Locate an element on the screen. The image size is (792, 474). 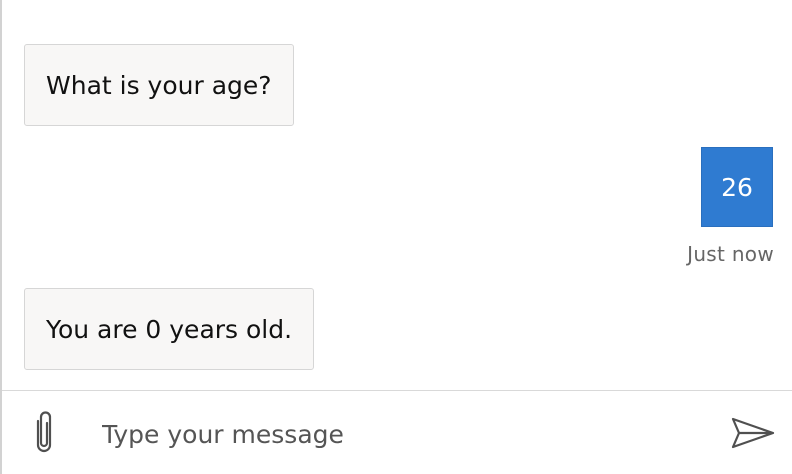
message-timestamp: Just now is located at coordinates (730, 254).